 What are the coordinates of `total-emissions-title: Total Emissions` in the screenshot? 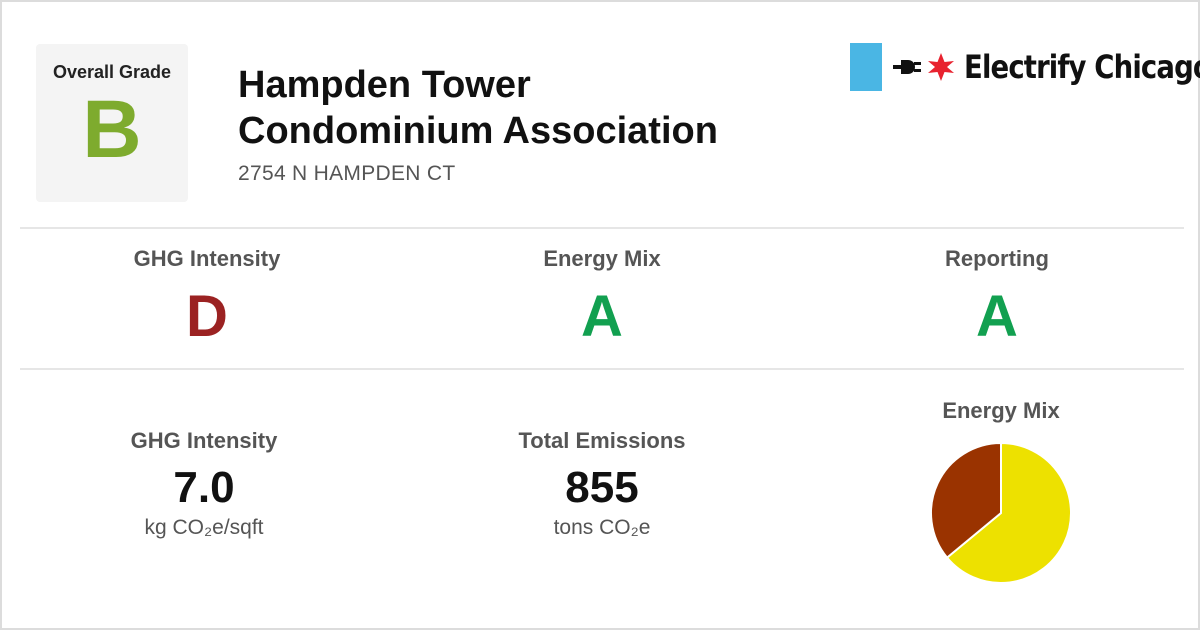 It's located at (602, 440).